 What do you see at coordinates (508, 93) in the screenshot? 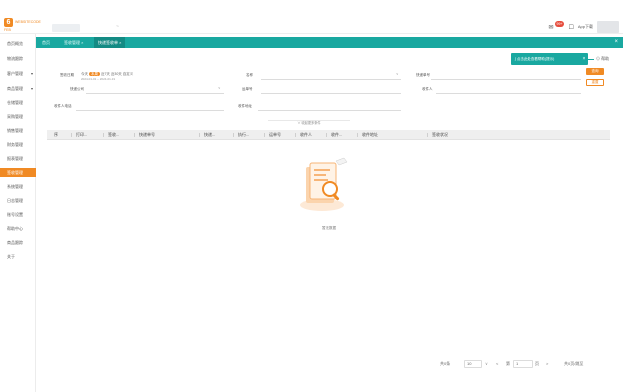
I see `recipient-input` at bounding box center [508, 93].